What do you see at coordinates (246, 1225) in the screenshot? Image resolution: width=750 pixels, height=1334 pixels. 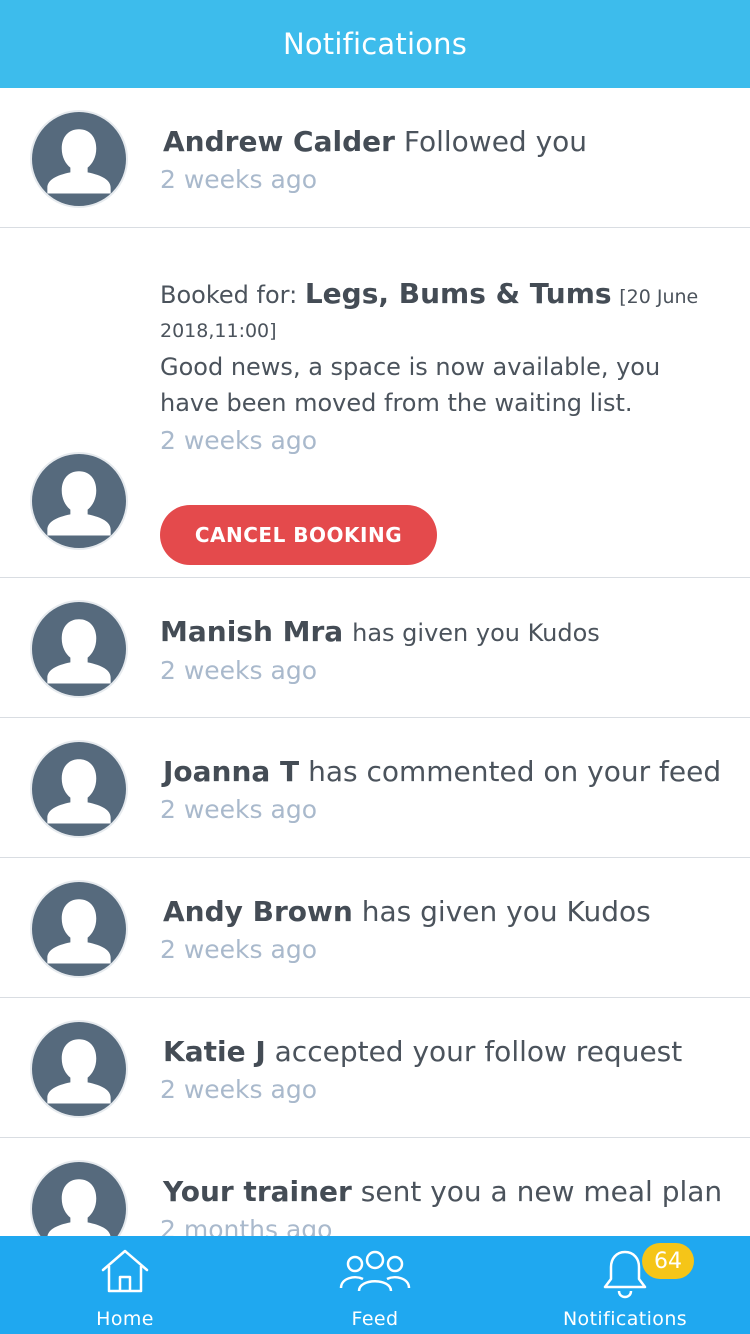 I see `notification-time: 2 months ago` at bounding box center [246, 1225].